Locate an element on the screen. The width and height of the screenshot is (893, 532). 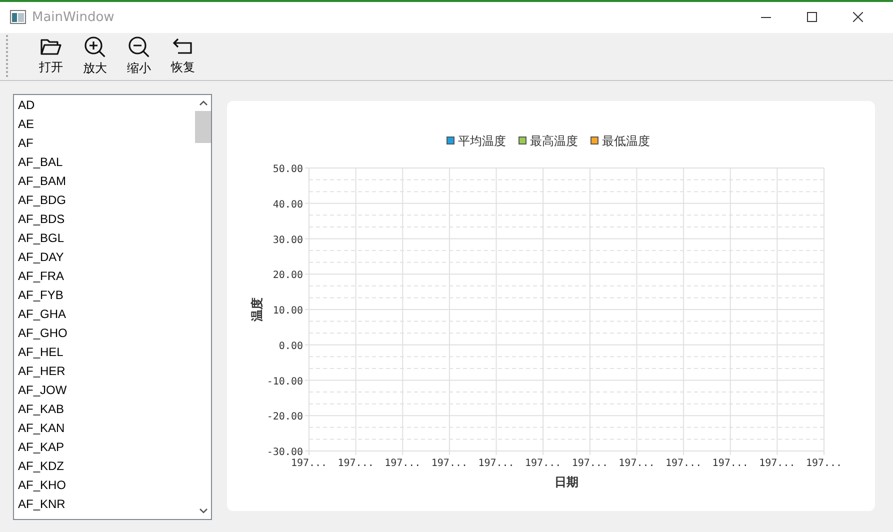
scroll-down-icon is located at coordinates (203, 511).